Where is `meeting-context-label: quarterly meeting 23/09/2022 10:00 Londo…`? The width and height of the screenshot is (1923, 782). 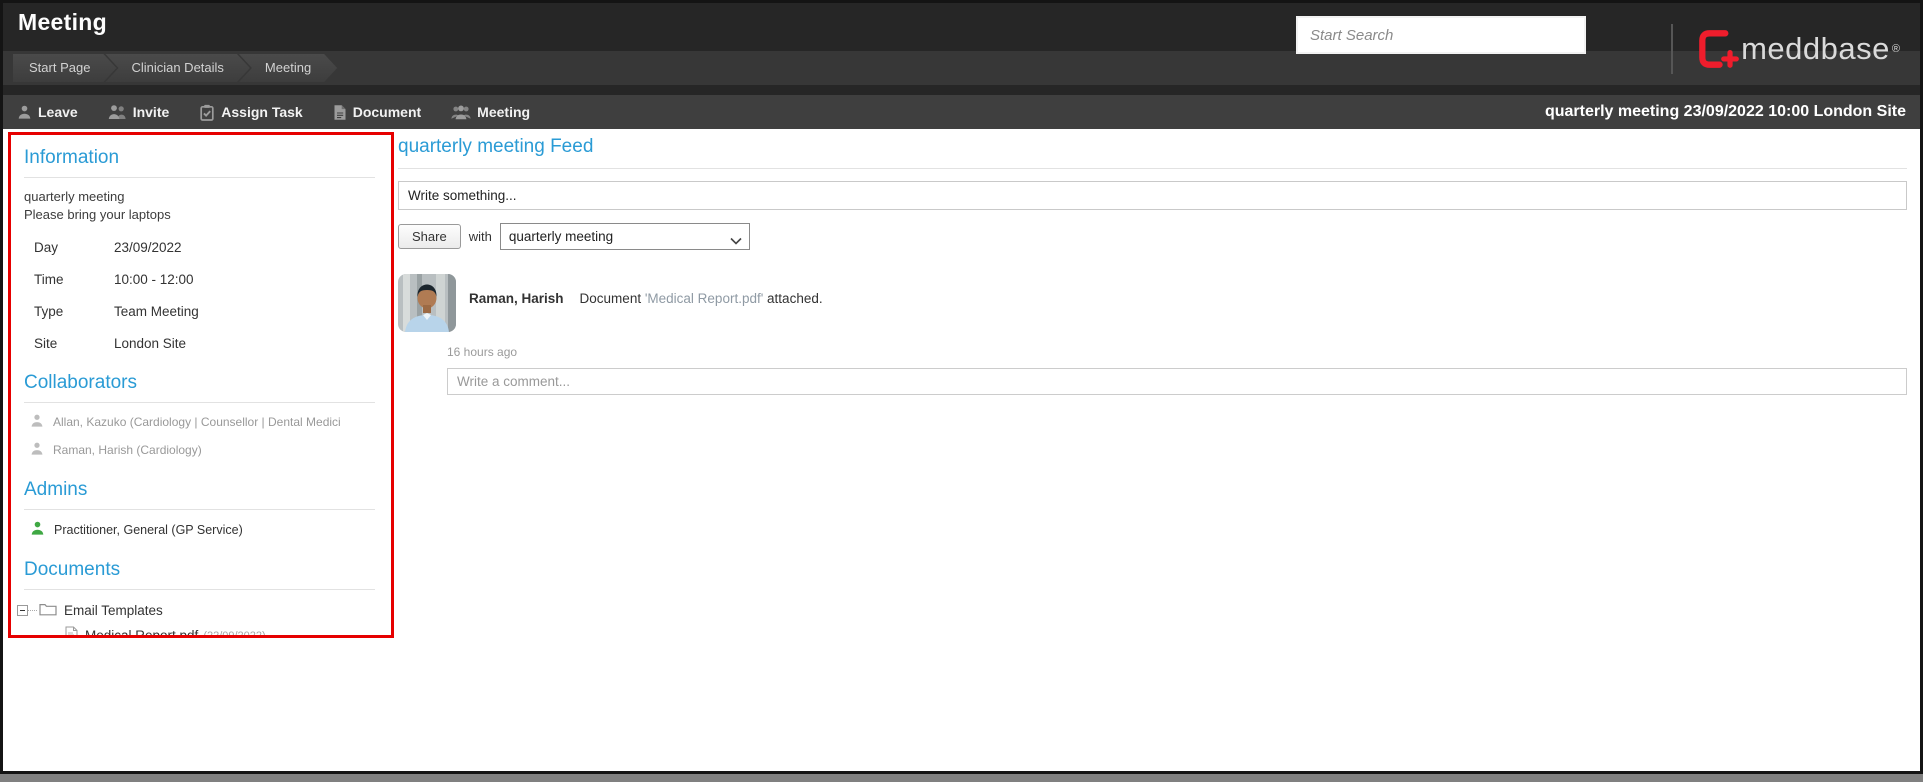
meeting-context-label: quarterly meeting 23/09/2022 10:00 Londo… is located at coordinates (1725, 111).